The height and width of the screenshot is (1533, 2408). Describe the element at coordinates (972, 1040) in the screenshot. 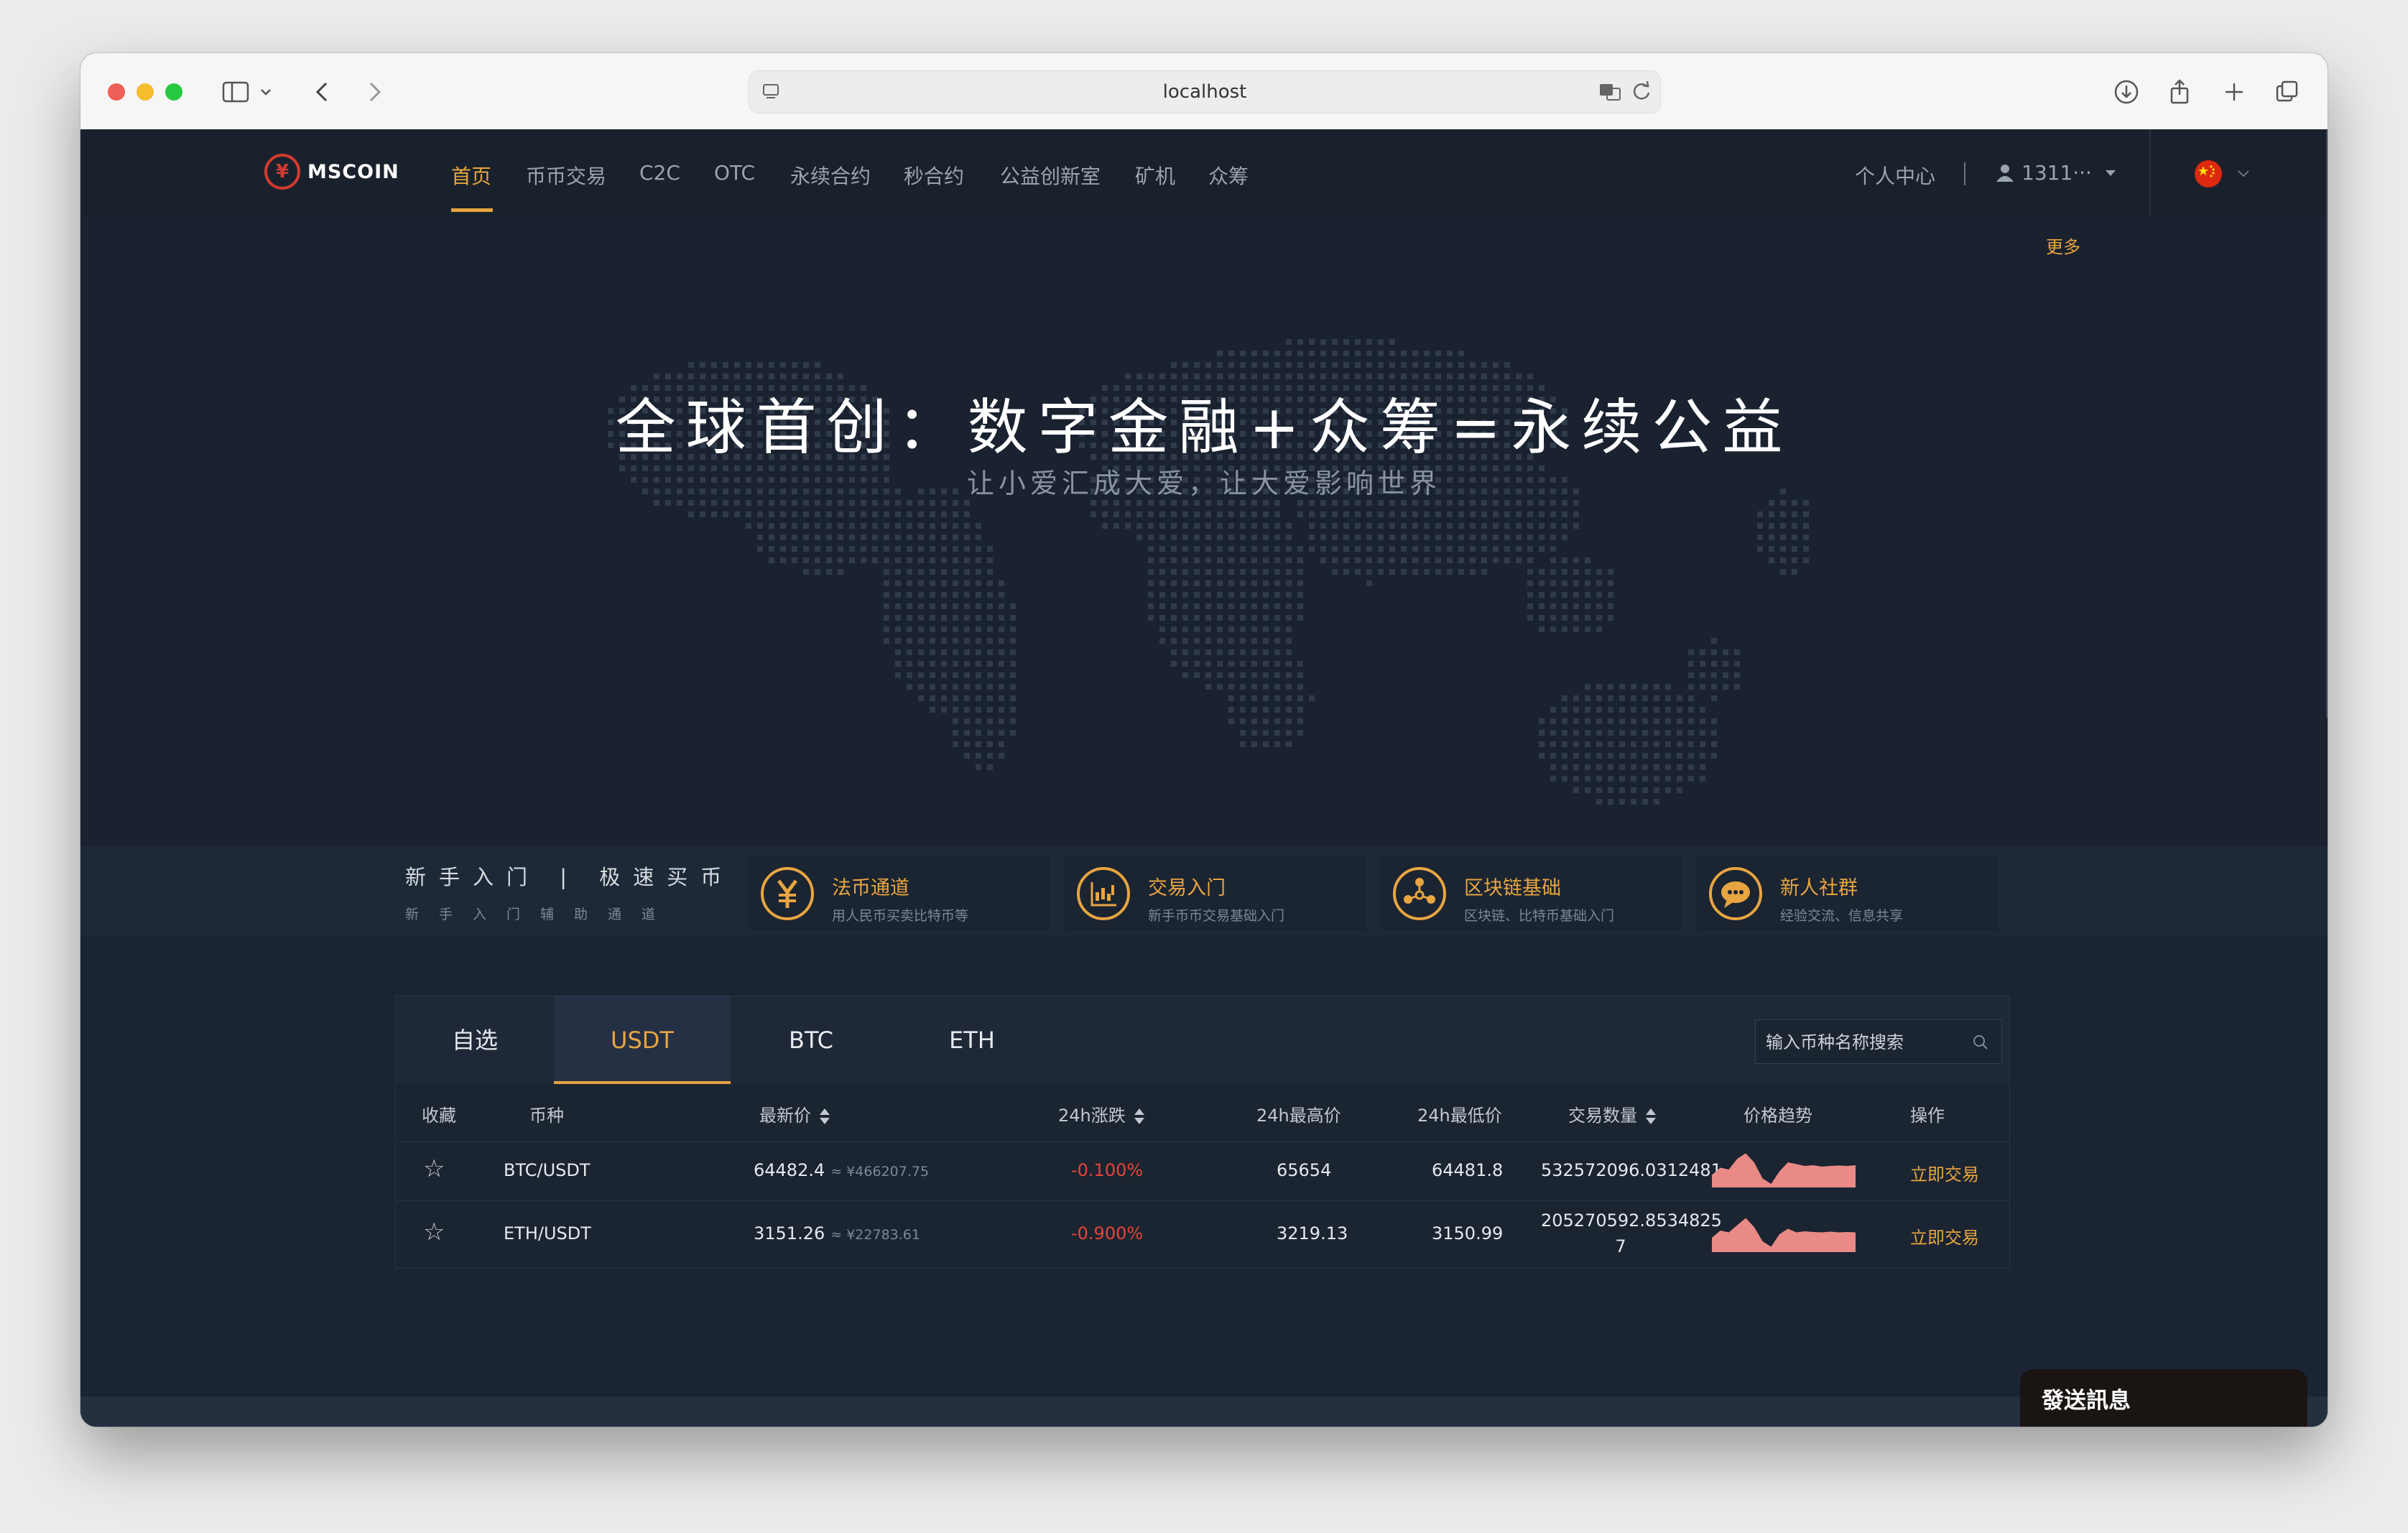

I see `tab-eth: ETH` at that location.